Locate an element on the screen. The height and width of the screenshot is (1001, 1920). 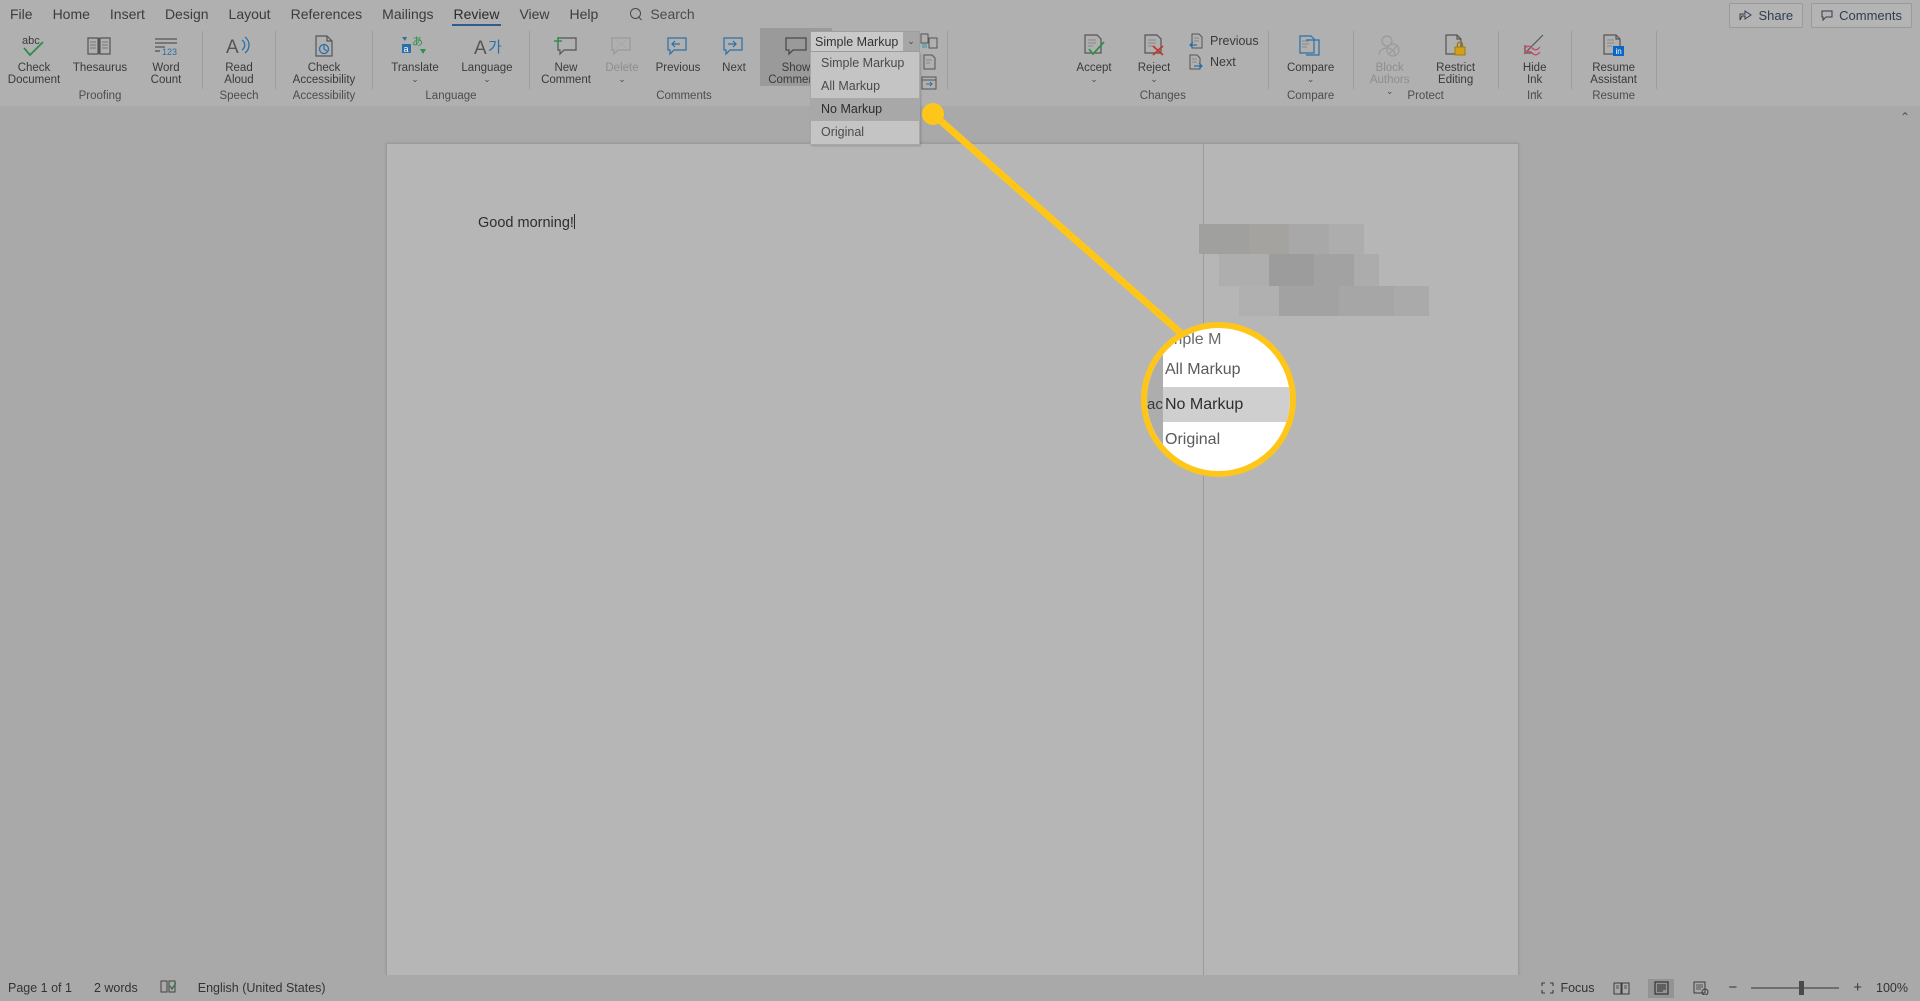
share-button: Share is located at coordinates (1766, 15).